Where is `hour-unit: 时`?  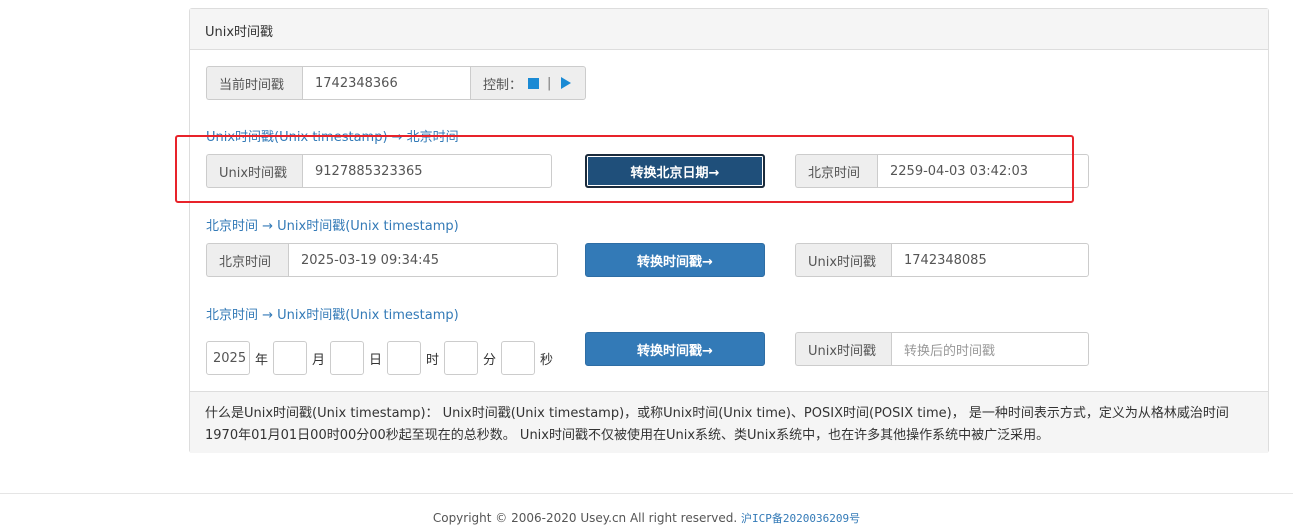 hour-unit: 时 is located at coordinates (433, 360).